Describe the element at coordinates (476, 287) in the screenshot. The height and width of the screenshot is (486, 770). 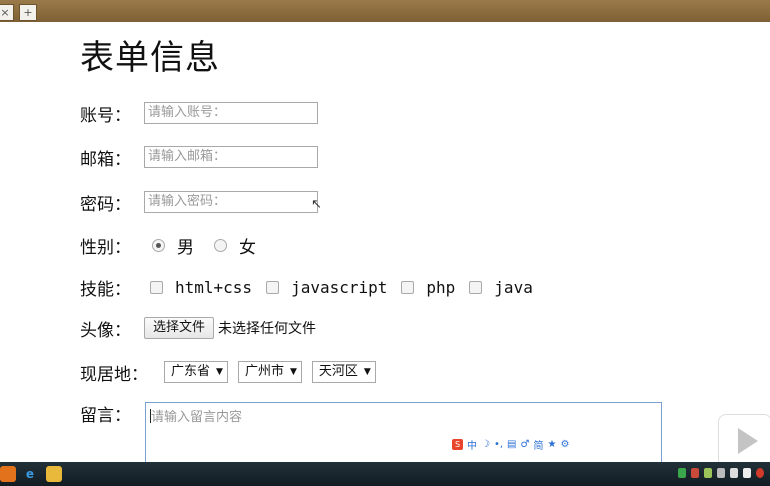
I see `skill-java-checkbox` at that location.